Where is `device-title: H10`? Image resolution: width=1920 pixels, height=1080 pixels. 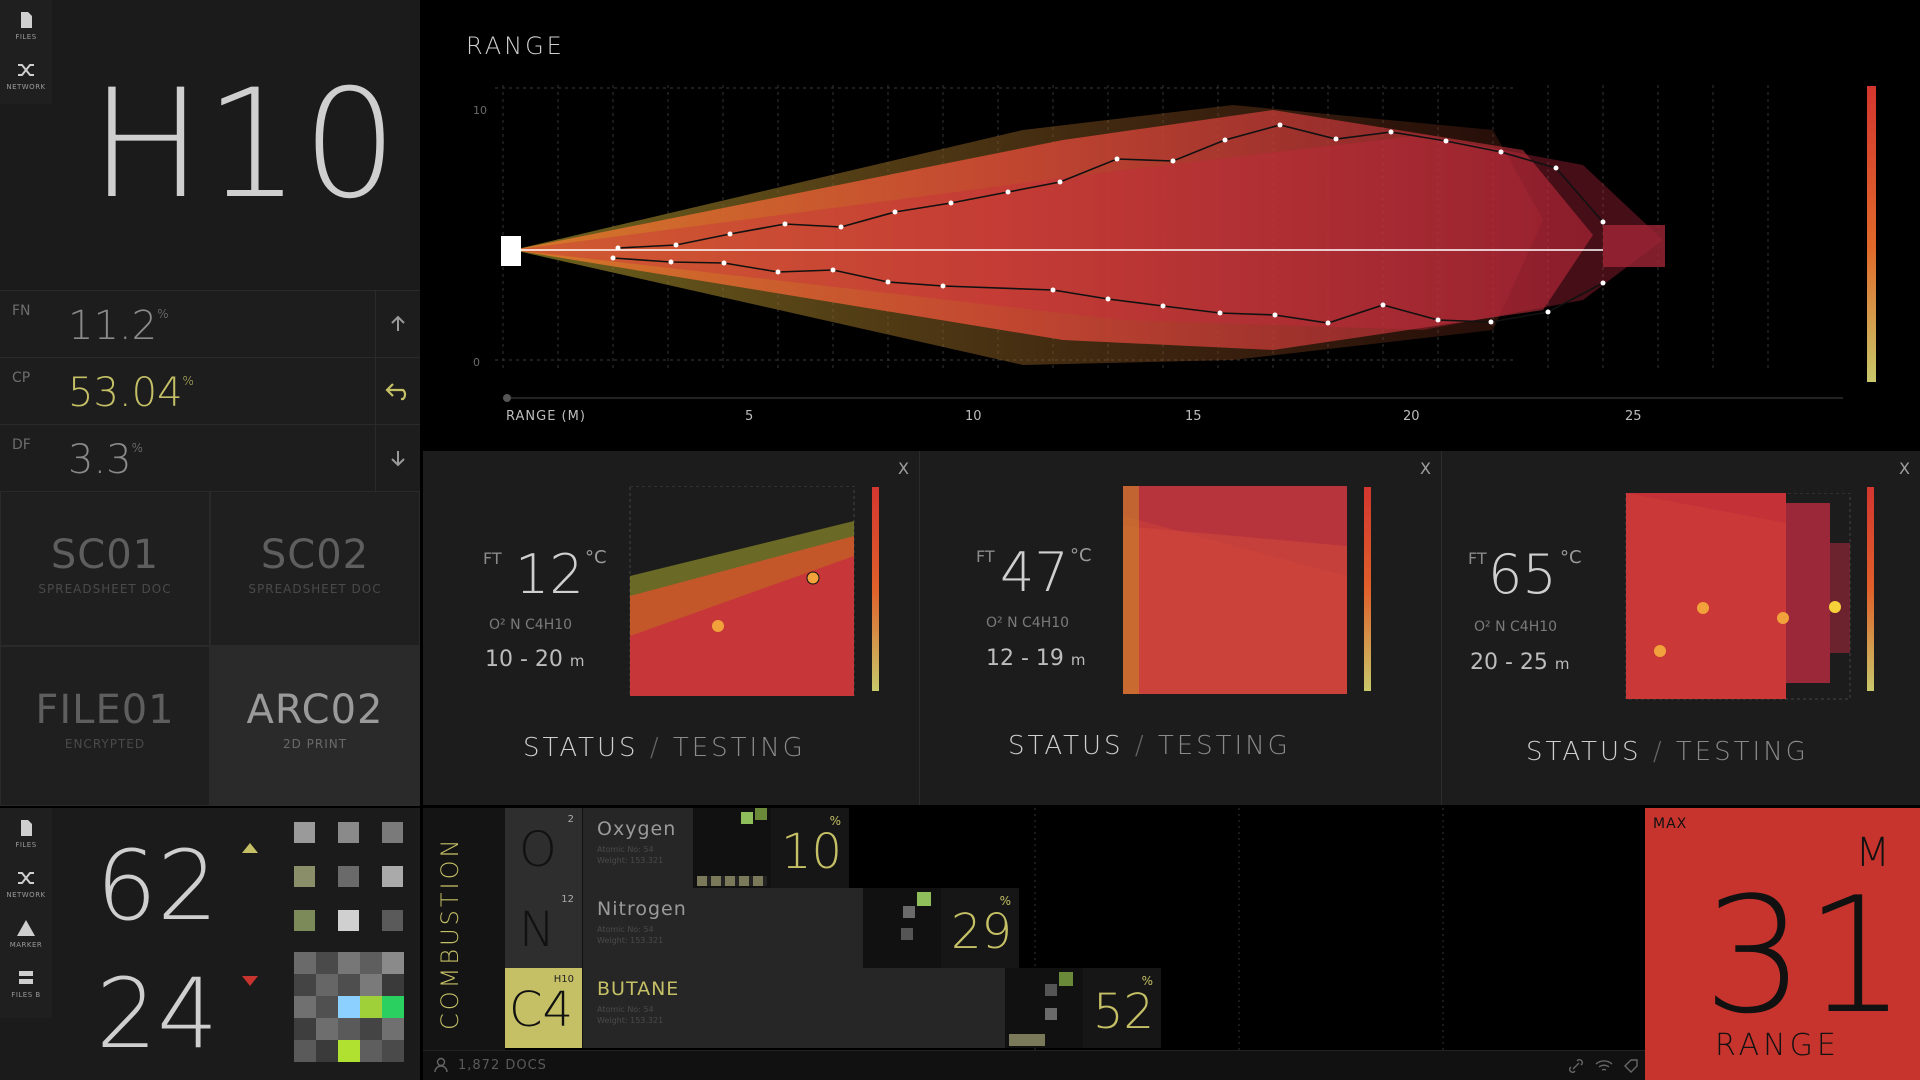 device-title: H10 is located at coordinates (245, 145).